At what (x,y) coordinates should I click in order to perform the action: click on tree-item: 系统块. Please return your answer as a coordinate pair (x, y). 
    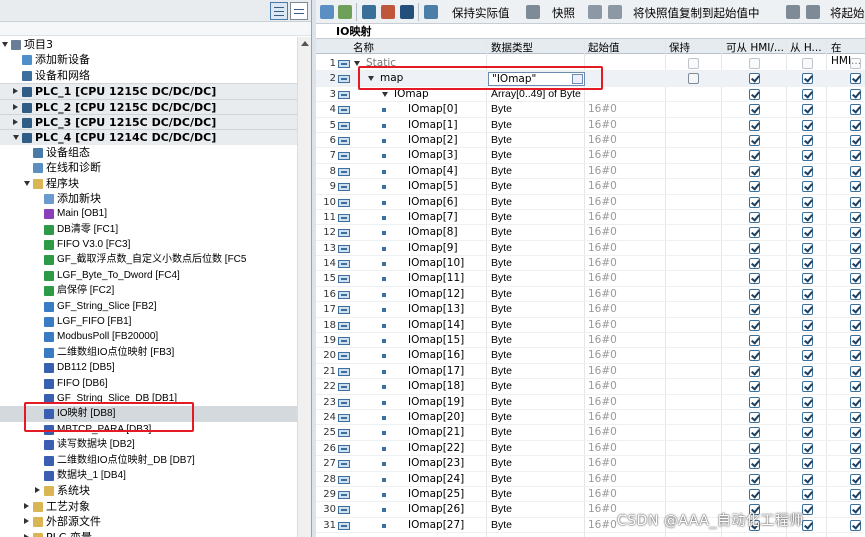
    Looking at the image, I should click on (155, 490).